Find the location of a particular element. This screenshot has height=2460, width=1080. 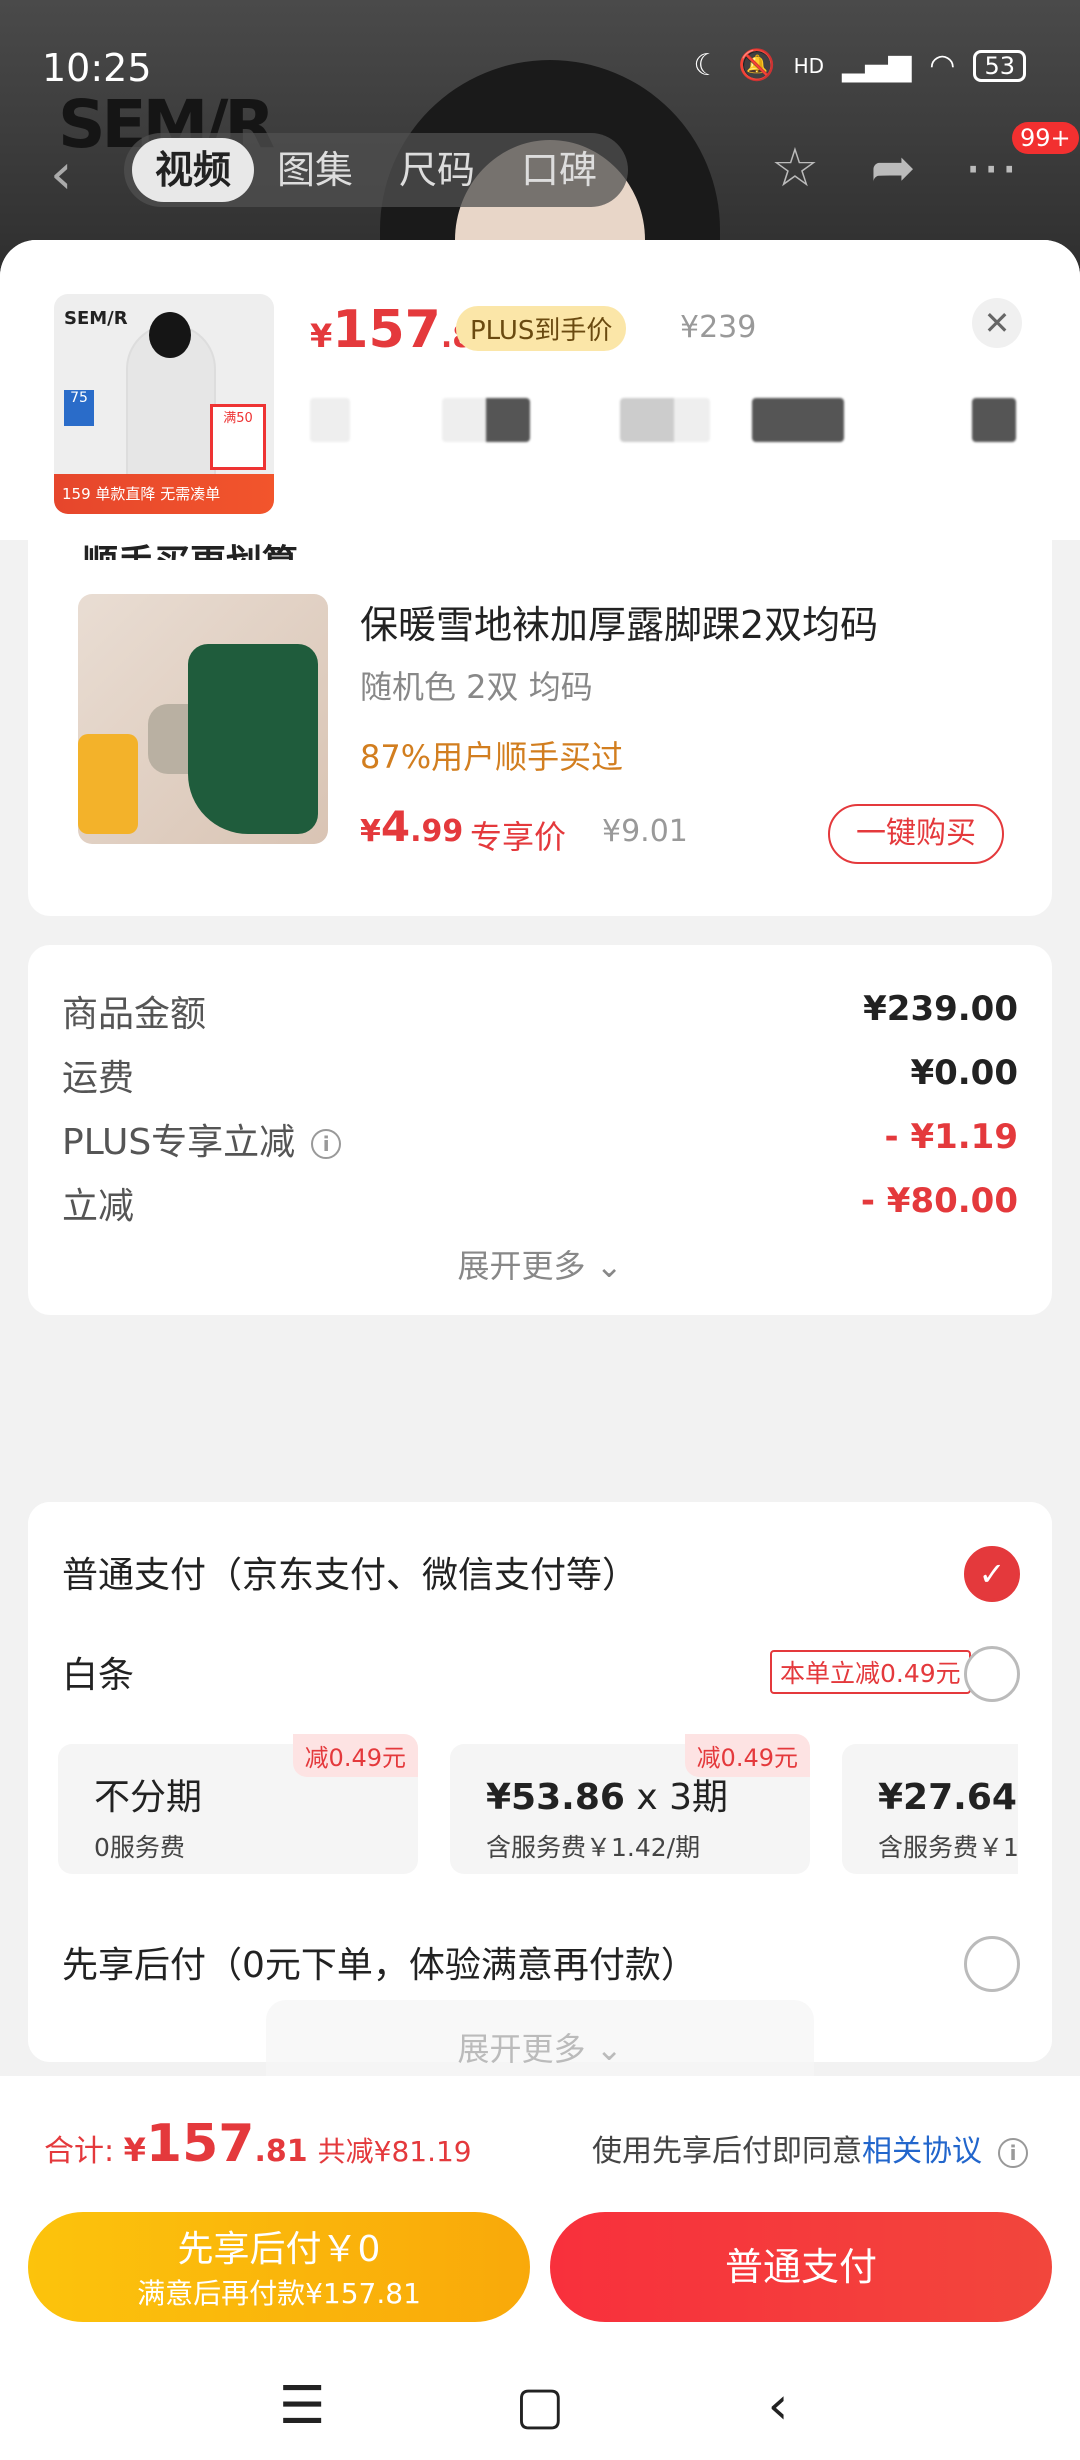

pay-baitiao-row: 白条 本单立减0.49元 is located at coordinates (557, 1676).